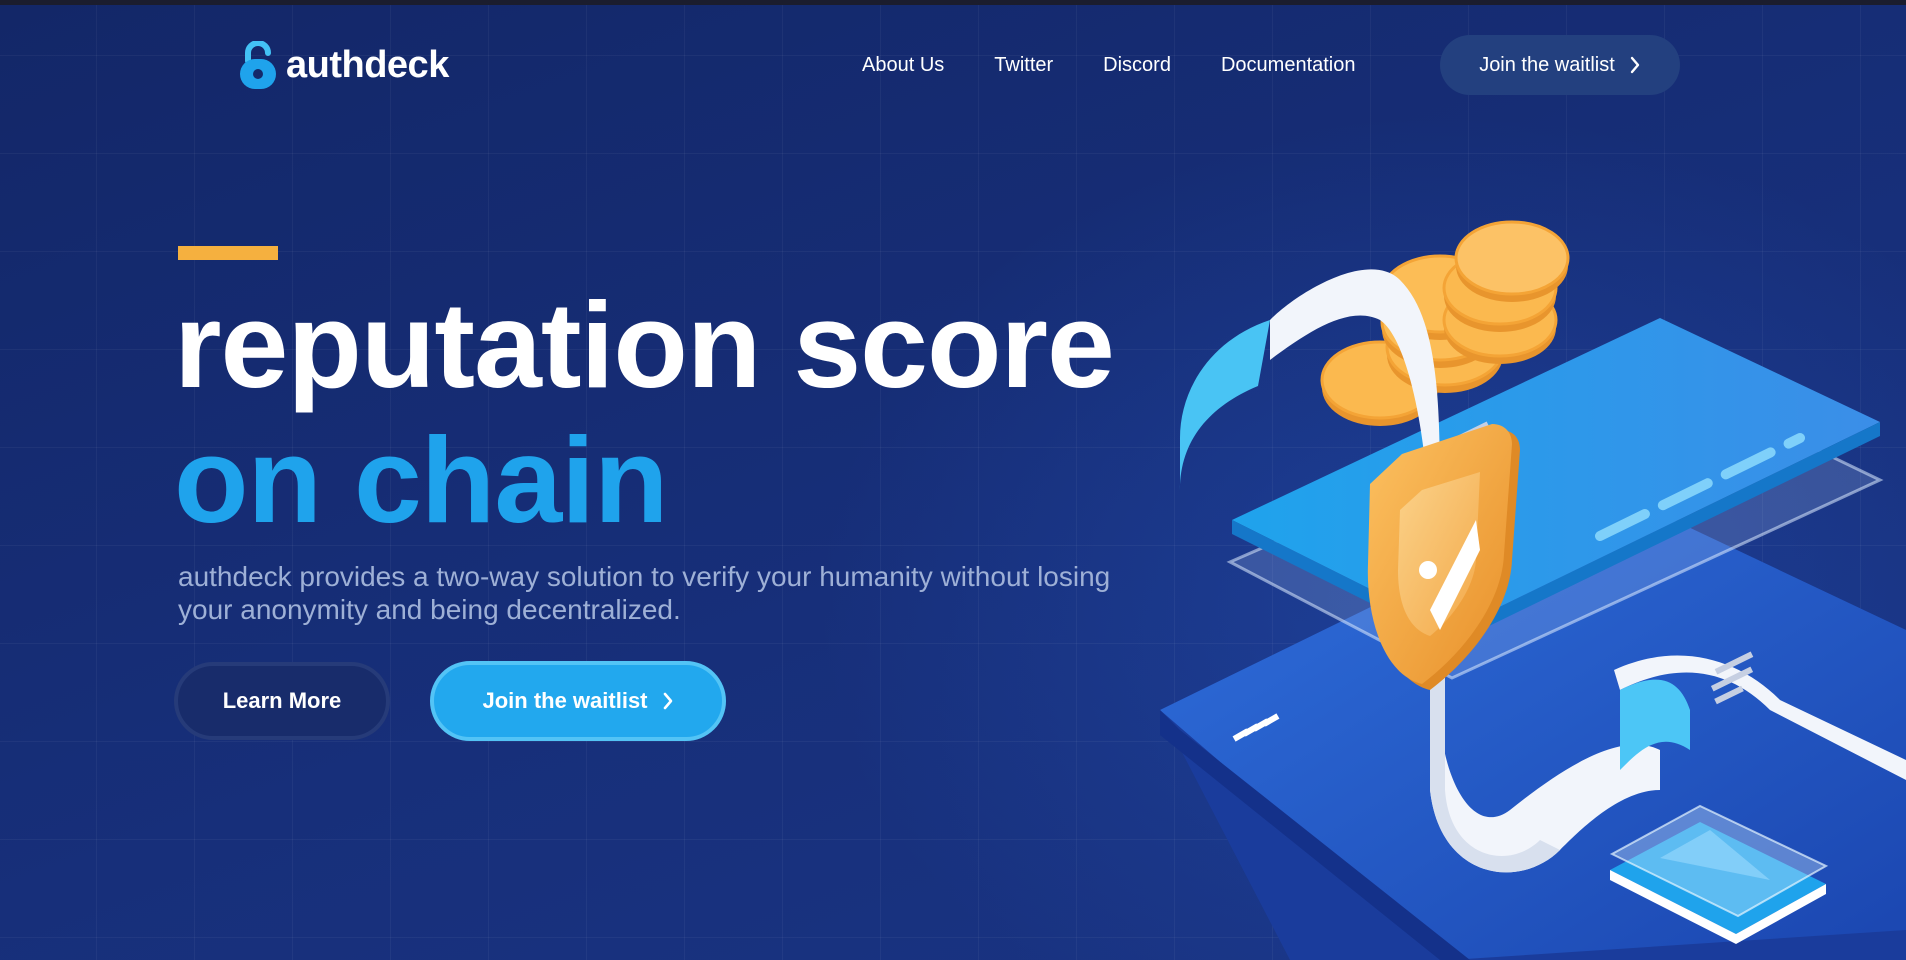  Describe the element at coordinates (565, 700) in the screenshot. I see `hero-join-waitlist-label: Join the waitlist` at that location.